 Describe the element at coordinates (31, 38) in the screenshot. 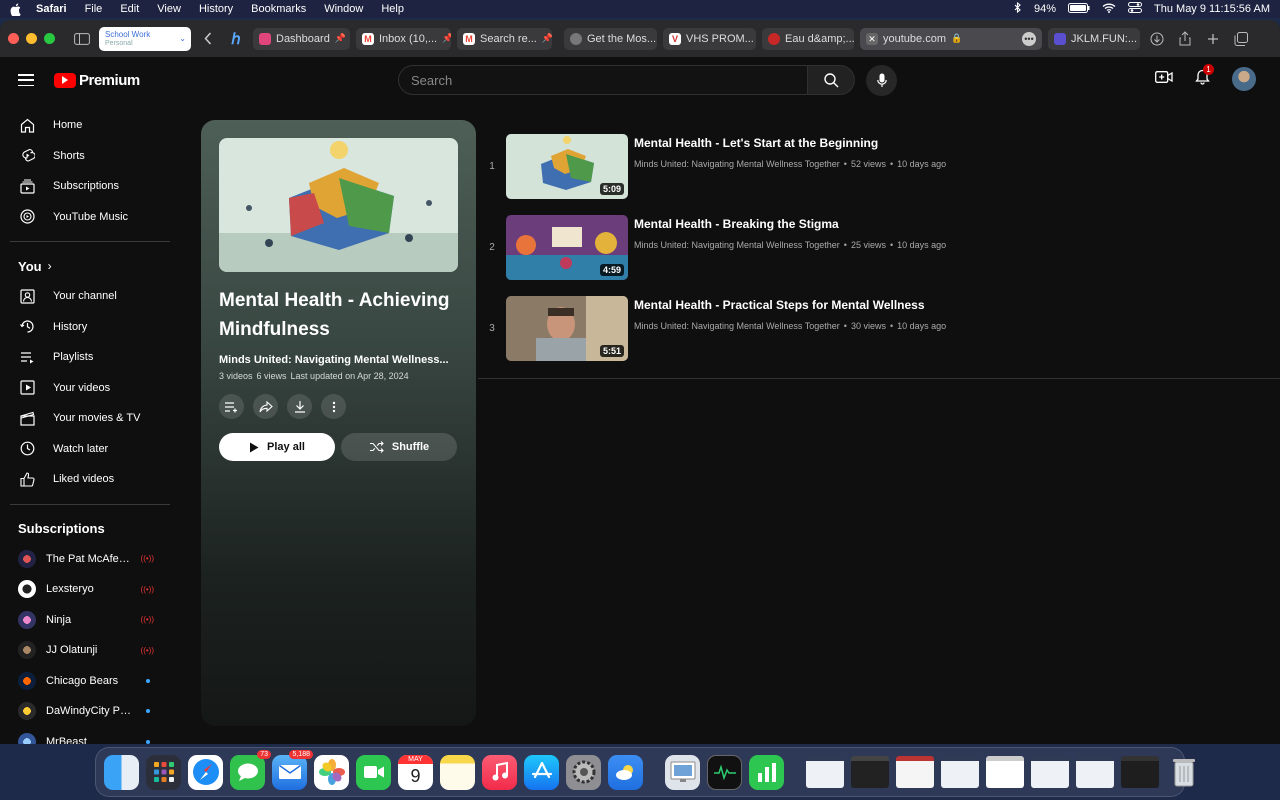

I see `minimize-window-button` at that location.